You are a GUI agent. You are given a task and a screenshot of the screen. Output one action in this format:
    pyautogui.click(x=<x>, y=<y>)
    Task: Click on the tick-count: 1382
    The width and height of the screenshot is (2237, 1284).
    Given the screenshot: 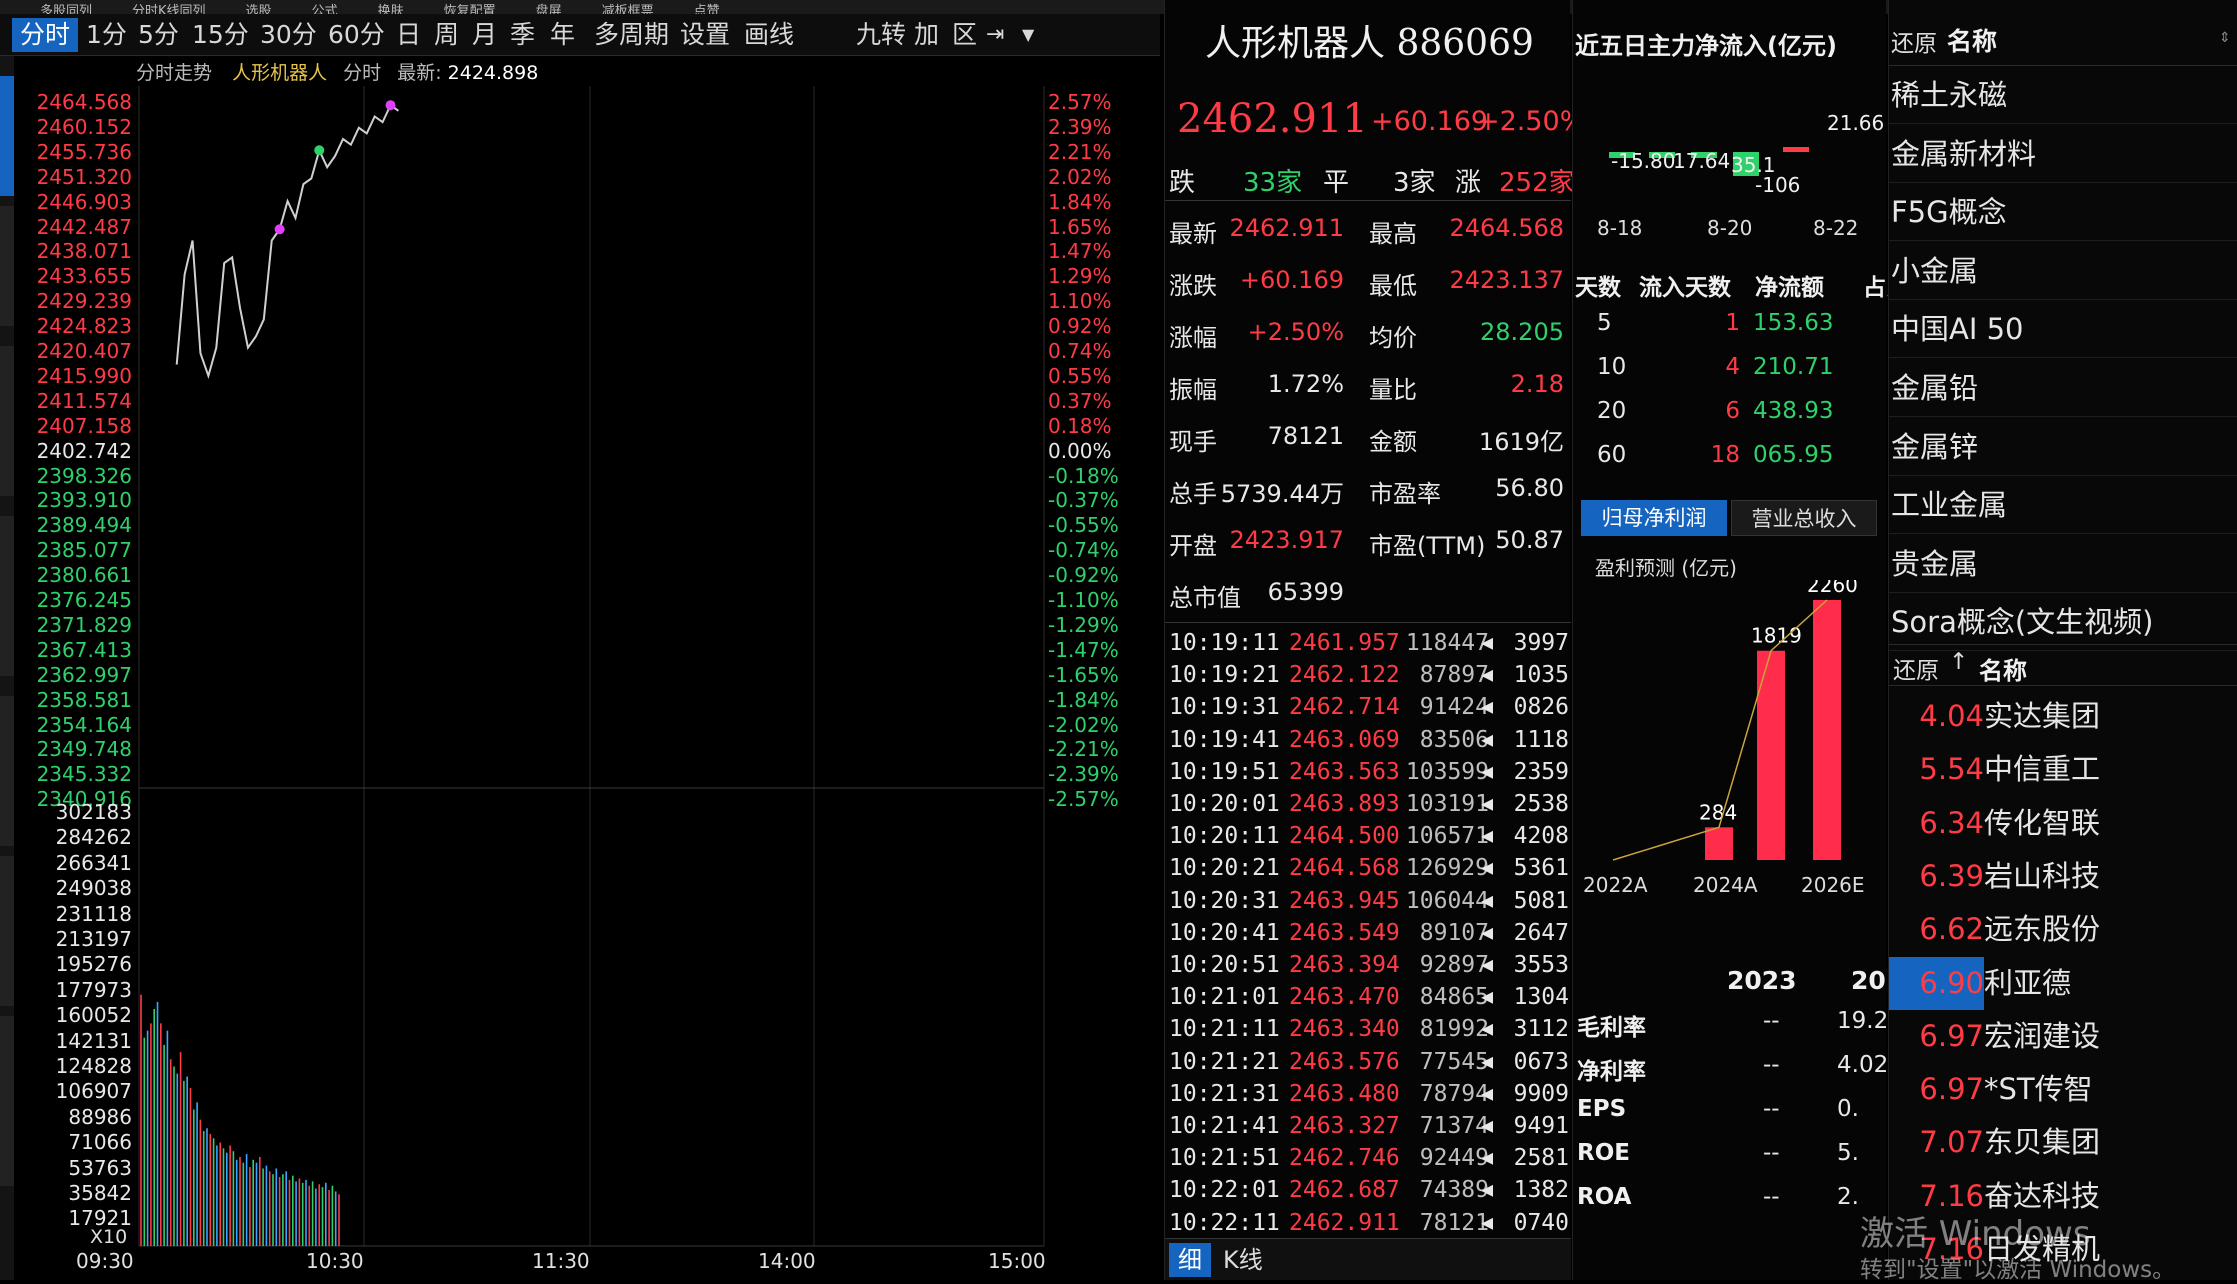 What is the action you would take?
    pyautogui.click(x=1541, y=1190)
    